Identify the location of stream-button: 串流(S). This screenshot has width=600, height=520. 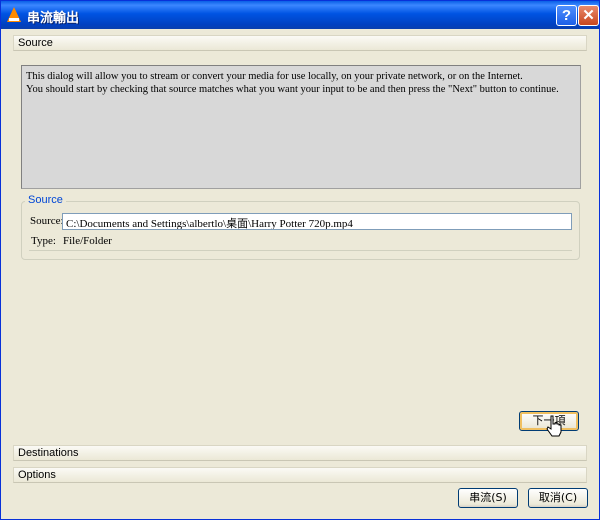
(488, 498).